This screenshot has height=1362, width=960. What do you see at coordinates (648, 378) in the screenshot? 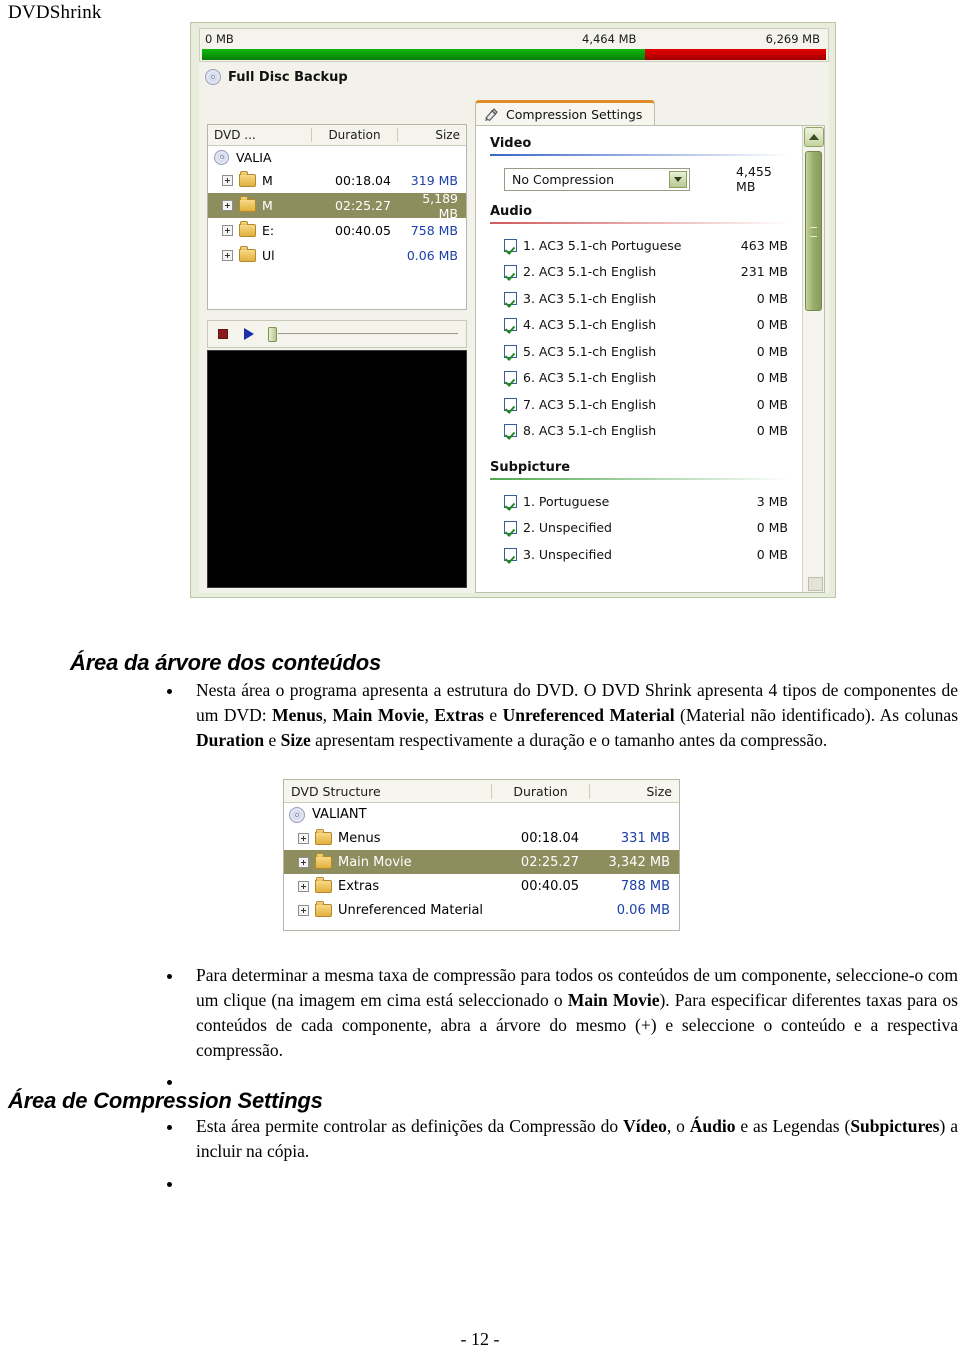
I see `audio-track-row: 6. AC3 5.1-ch English 0 MB` at bounding box center [648, 378].